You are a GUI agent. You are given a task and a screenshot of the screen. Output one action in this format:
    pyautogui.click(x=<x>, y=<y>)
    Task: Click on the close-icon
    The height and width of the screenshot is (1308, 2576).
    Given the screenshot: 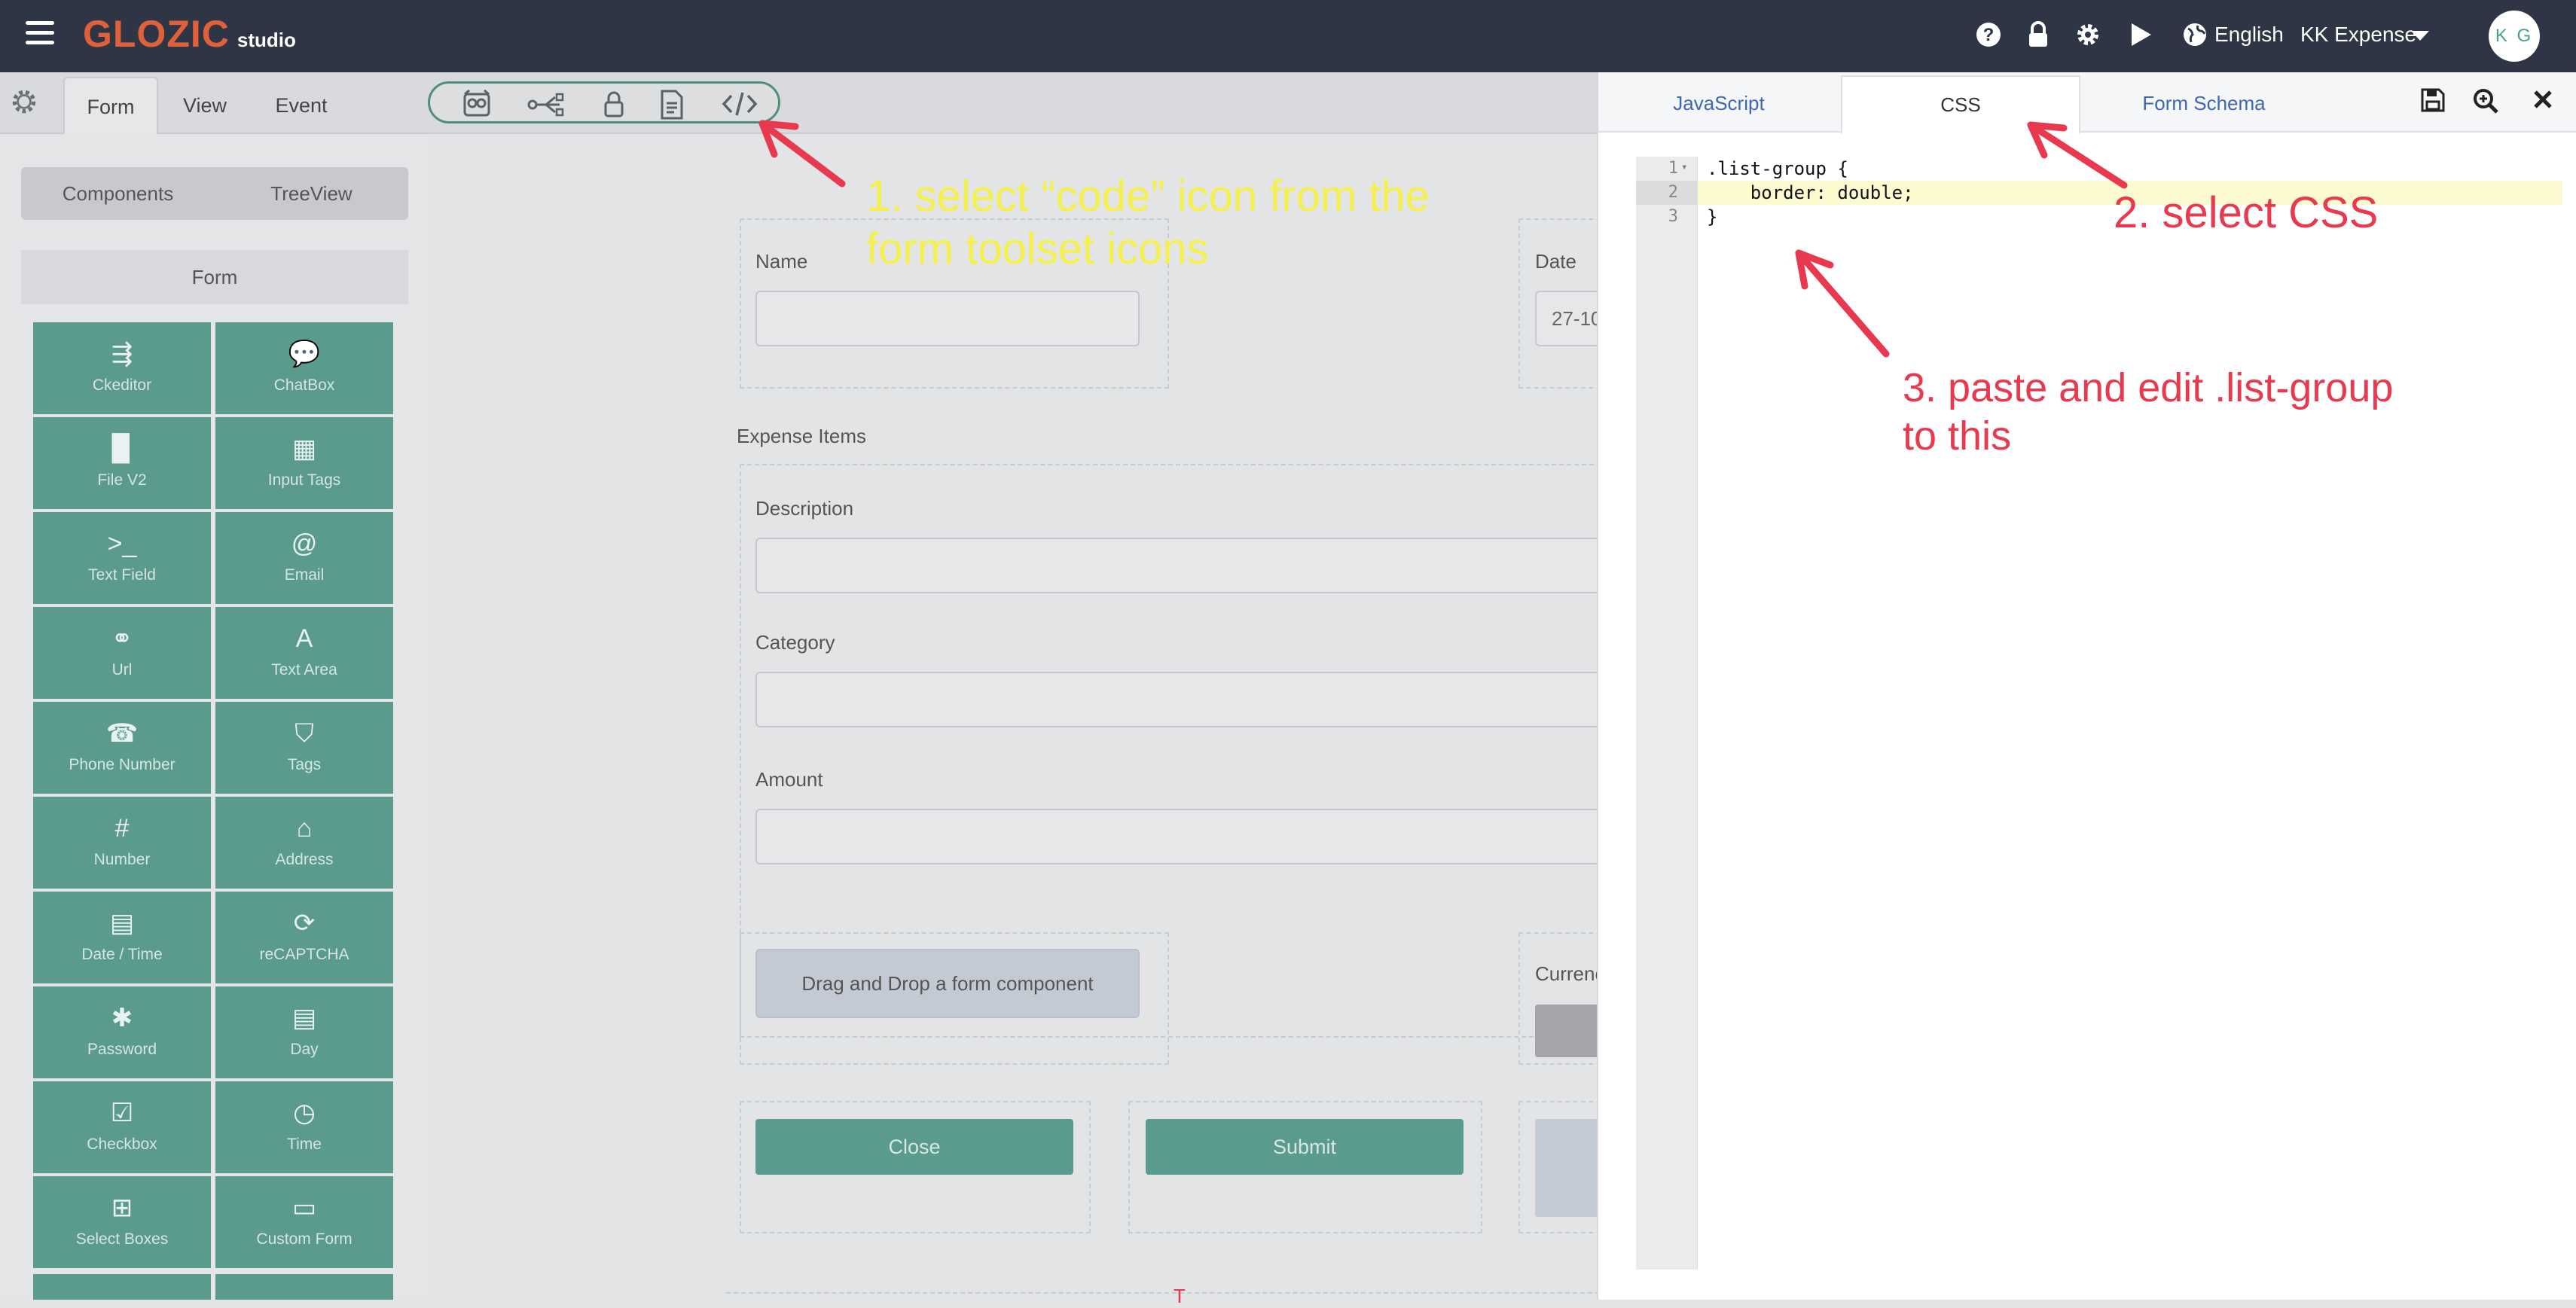 What is the action you would take?
    pyautogui.click(x=2543, y=102)
    